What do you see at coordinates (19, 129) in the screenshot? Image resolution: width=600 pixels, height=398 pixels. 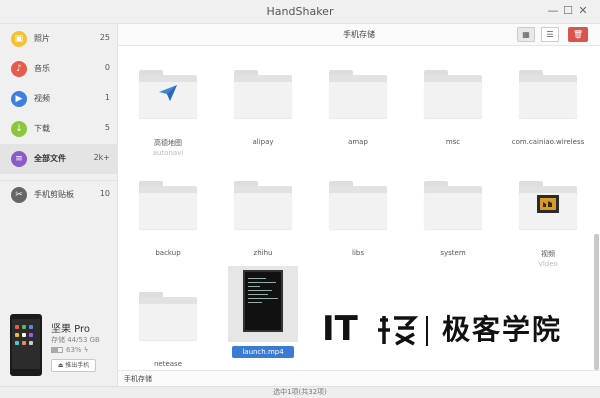 I see `download-icon: ↓` at bounding box center [19, 129].